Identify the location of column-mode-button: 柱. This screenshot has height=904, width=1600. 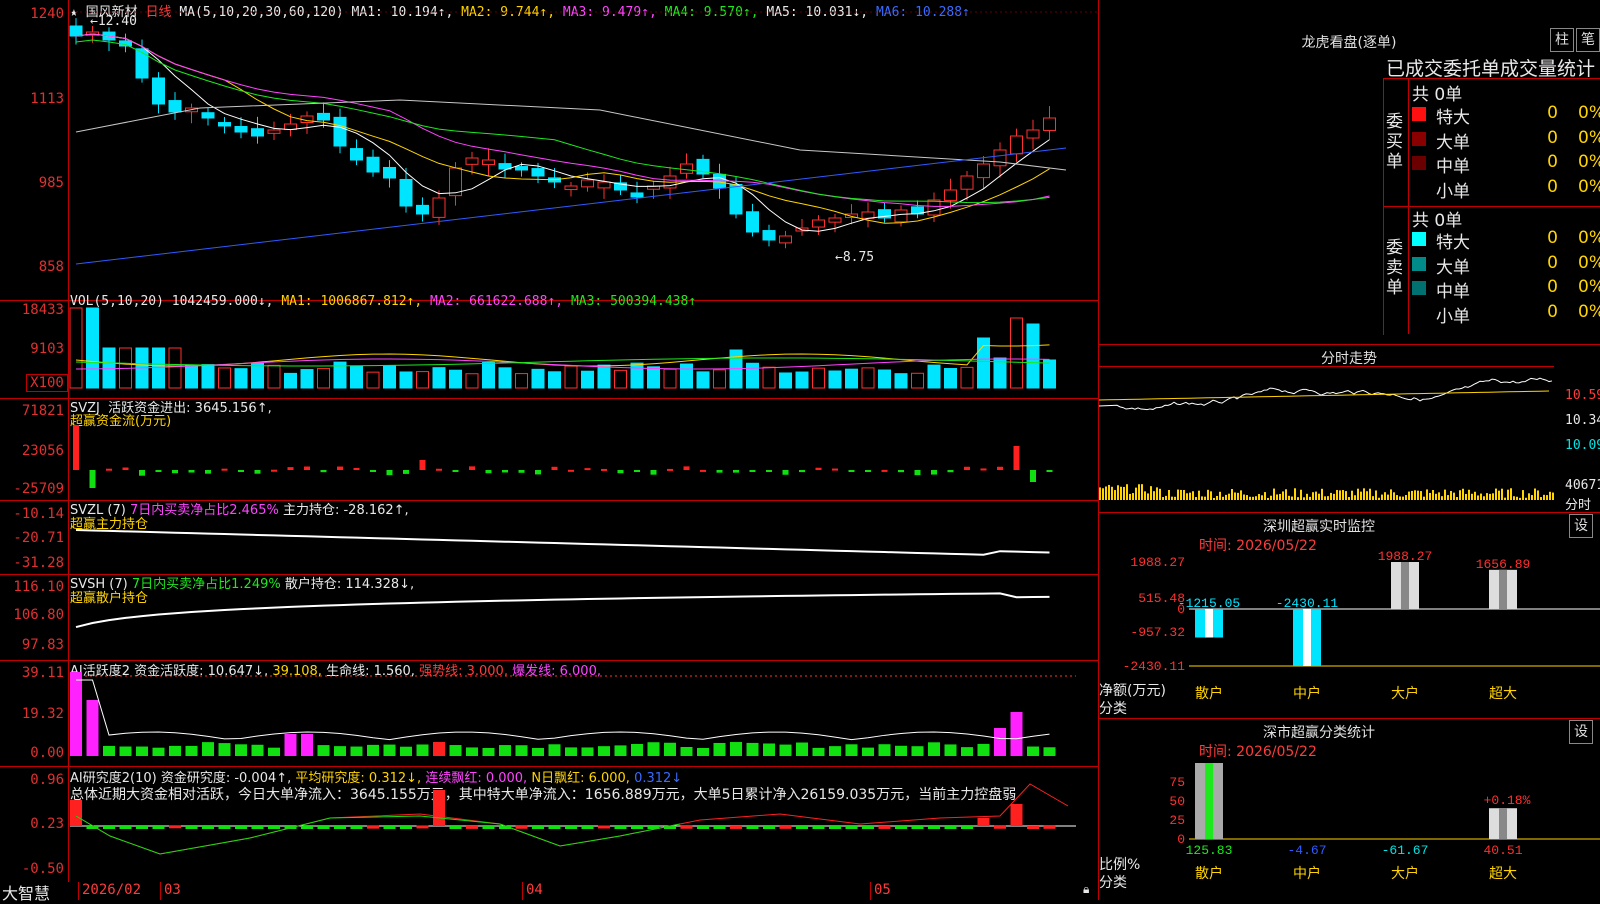
(1562, 40).